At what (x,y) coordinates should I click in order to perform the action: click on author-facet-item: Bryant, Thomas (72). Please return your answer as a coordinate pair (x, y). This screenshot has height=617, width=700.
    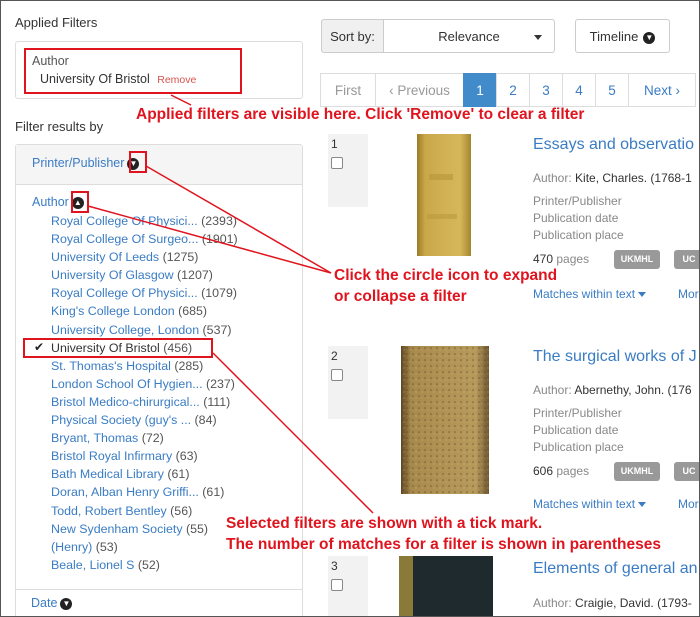
    Looking at the image, I should click on (144, 438).